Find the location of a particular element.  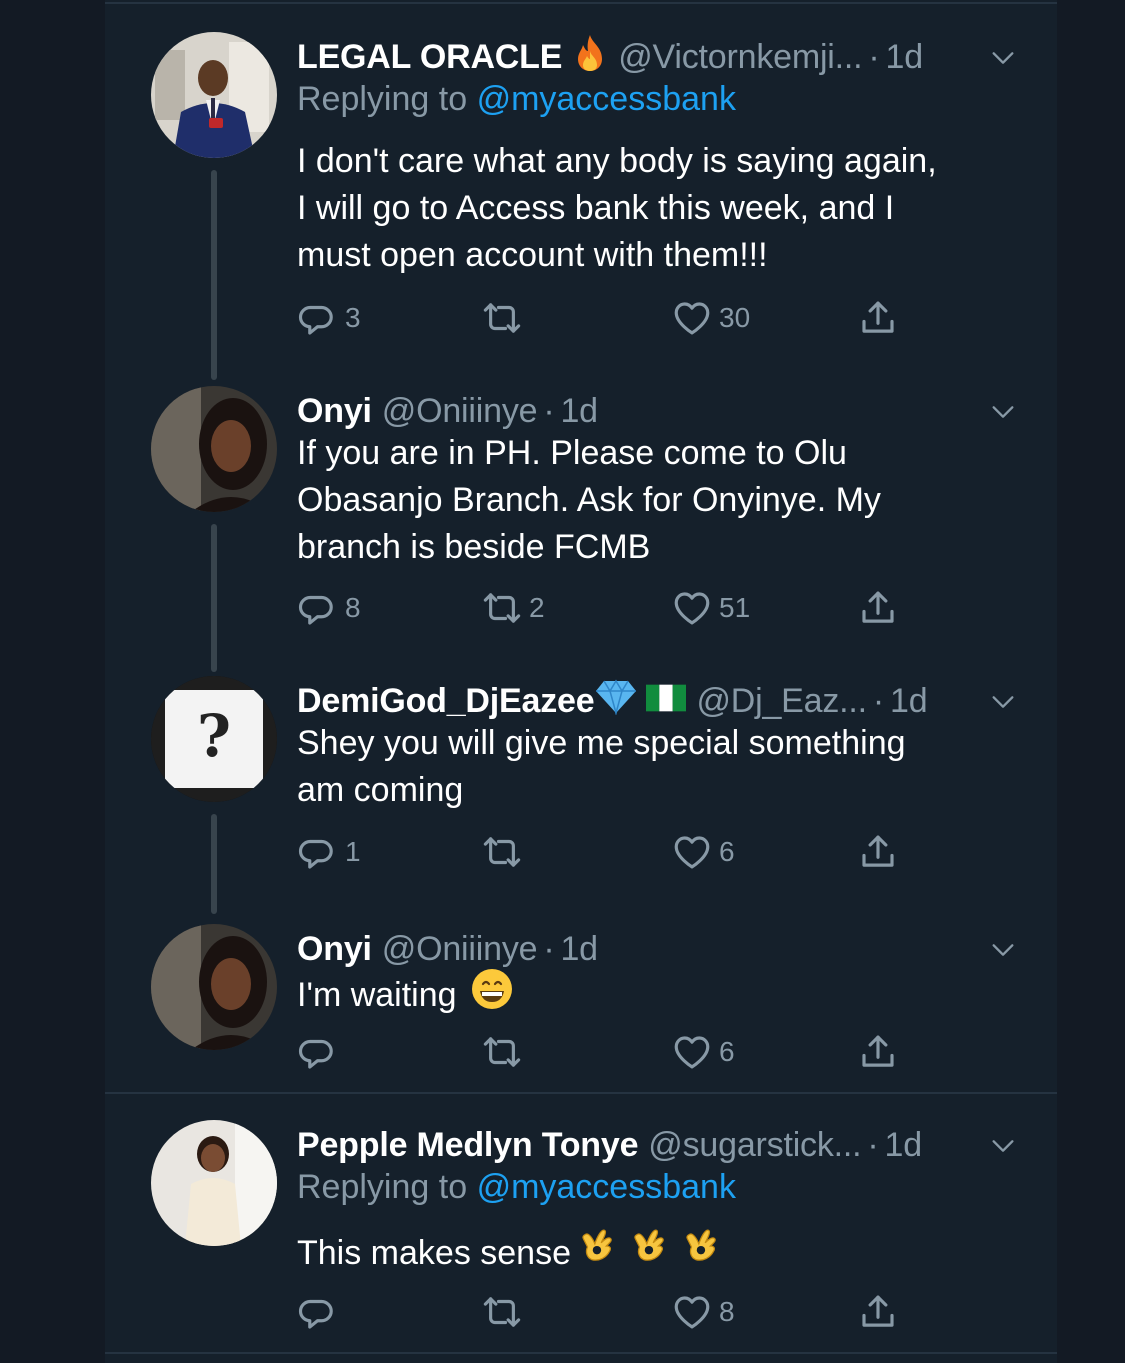

avatar: ? is located at coordinates (214, 739).